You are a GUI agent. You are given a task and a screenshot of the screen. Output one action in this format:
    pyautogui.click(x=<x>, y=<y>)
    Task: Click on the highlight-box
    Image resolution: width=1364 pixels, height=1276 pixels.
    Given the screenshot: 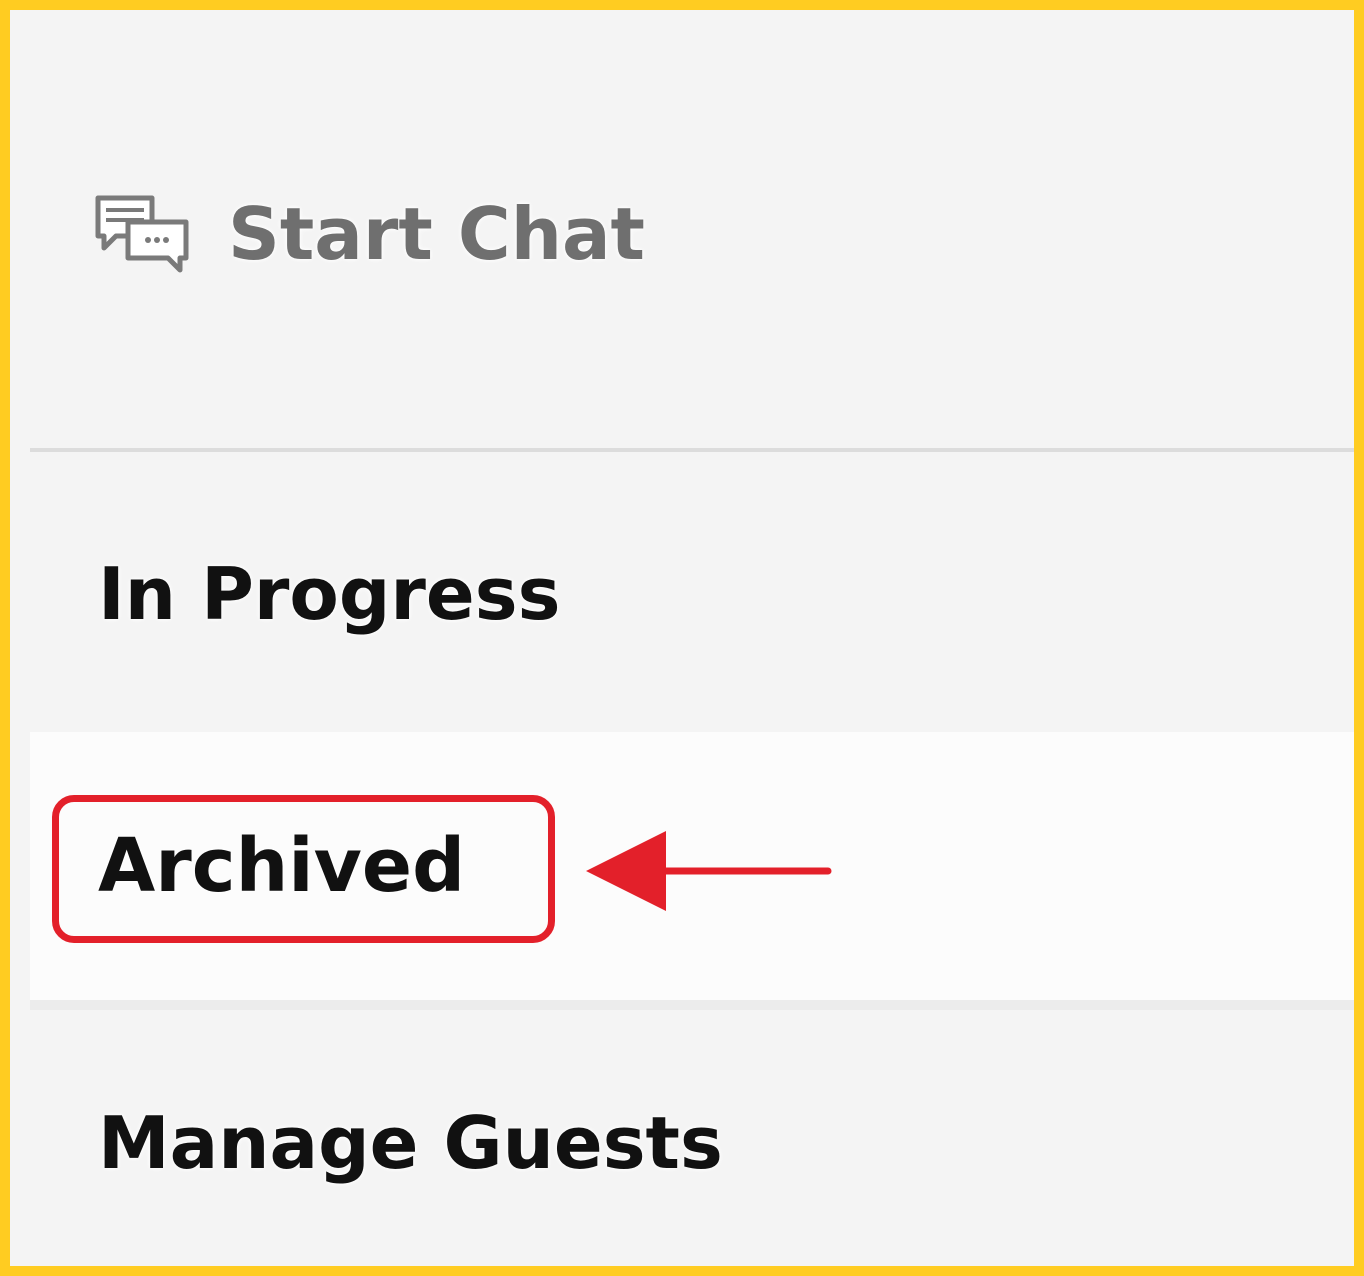 What is the action you would take?
    pyautogui.click(x=303, y=869)
    